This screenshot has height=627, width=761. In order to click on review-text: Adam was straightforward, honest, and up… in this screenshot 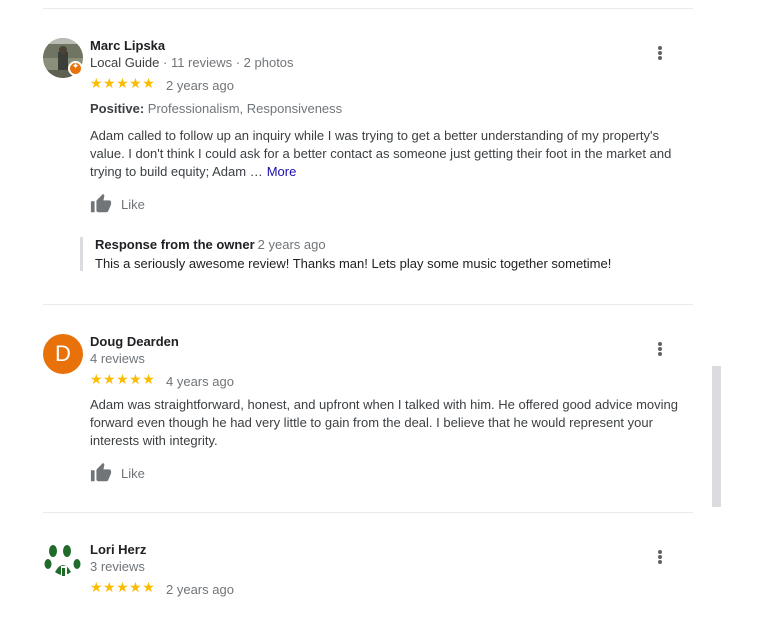, I will do `click(384, 422)`.